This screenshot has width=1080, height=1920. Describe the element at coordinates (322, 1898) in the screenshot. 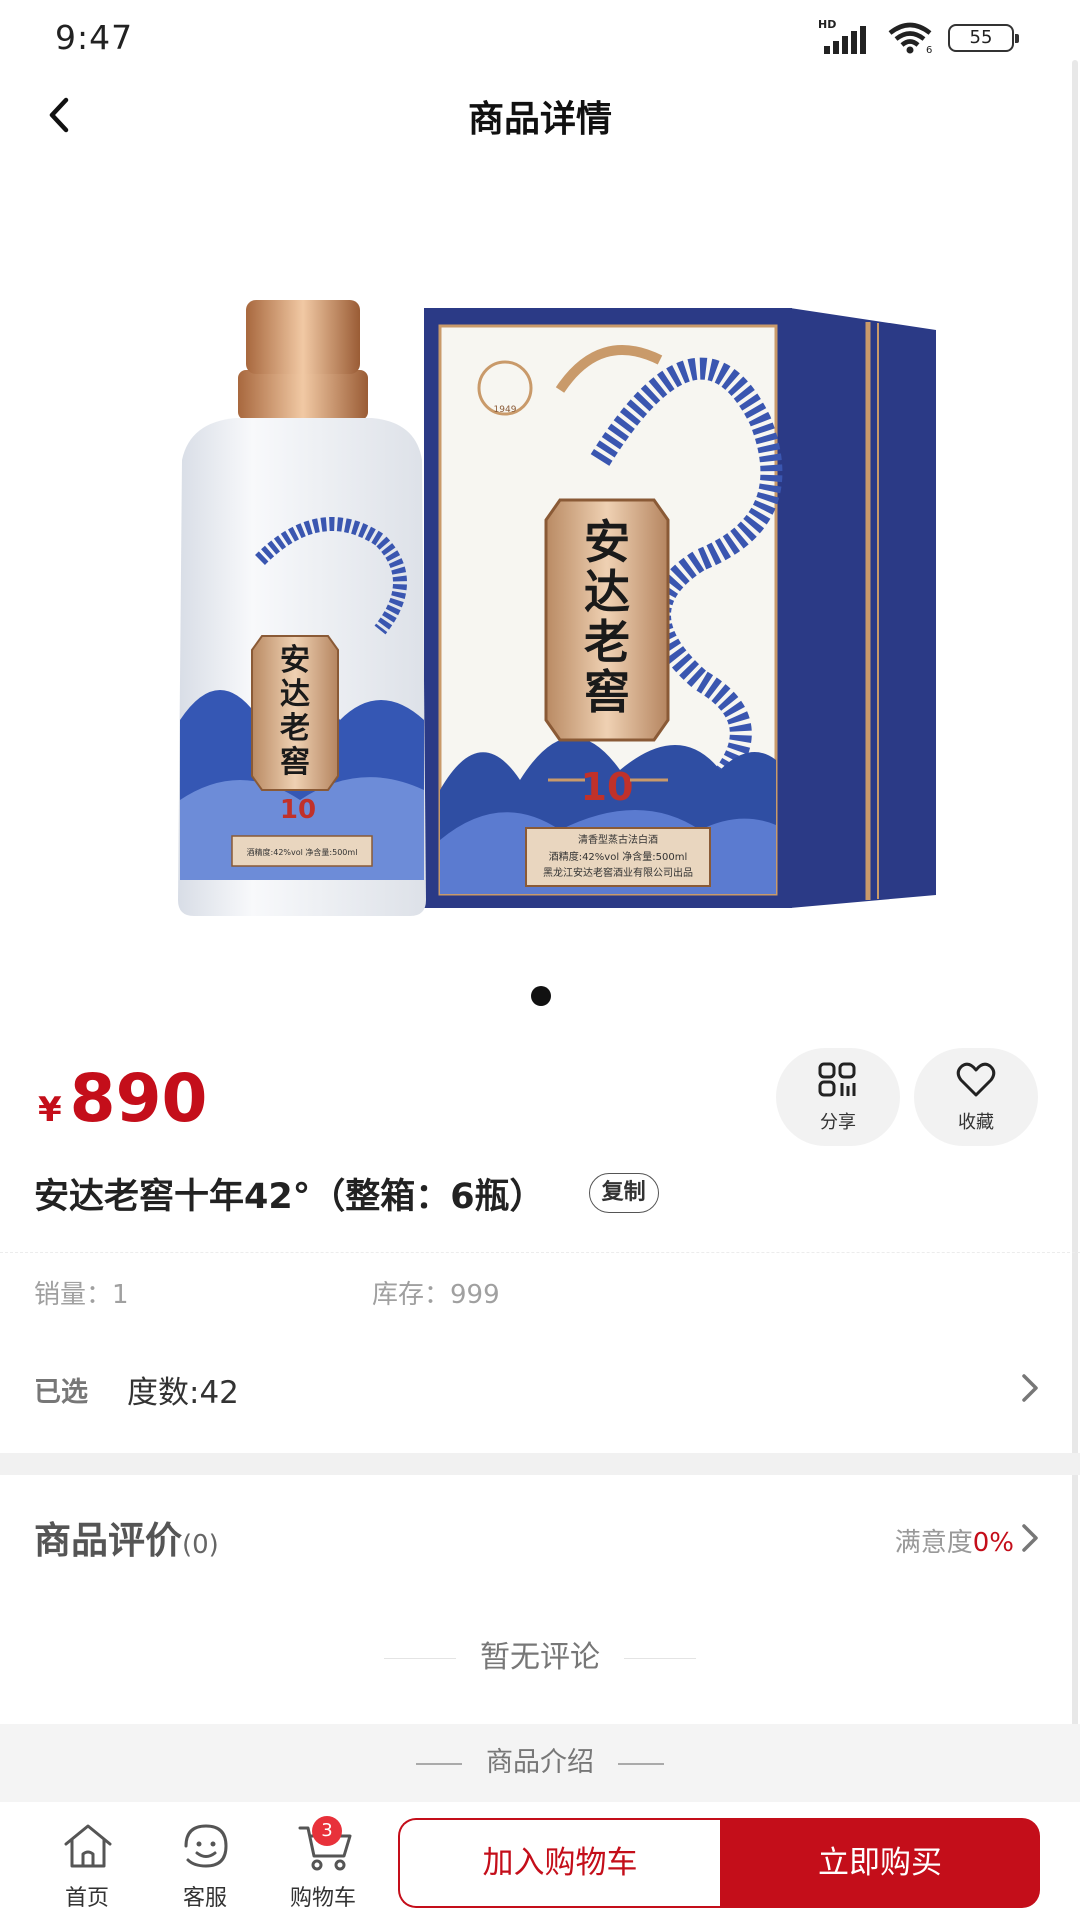

I see `tab-cart-label: 购物车` at that location.